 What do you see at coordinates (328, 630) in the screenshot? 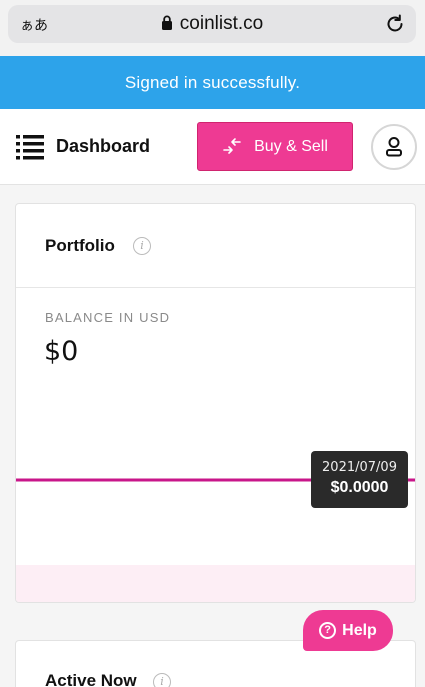
I see `help-icon: ?` at bounding box center [328, 630].